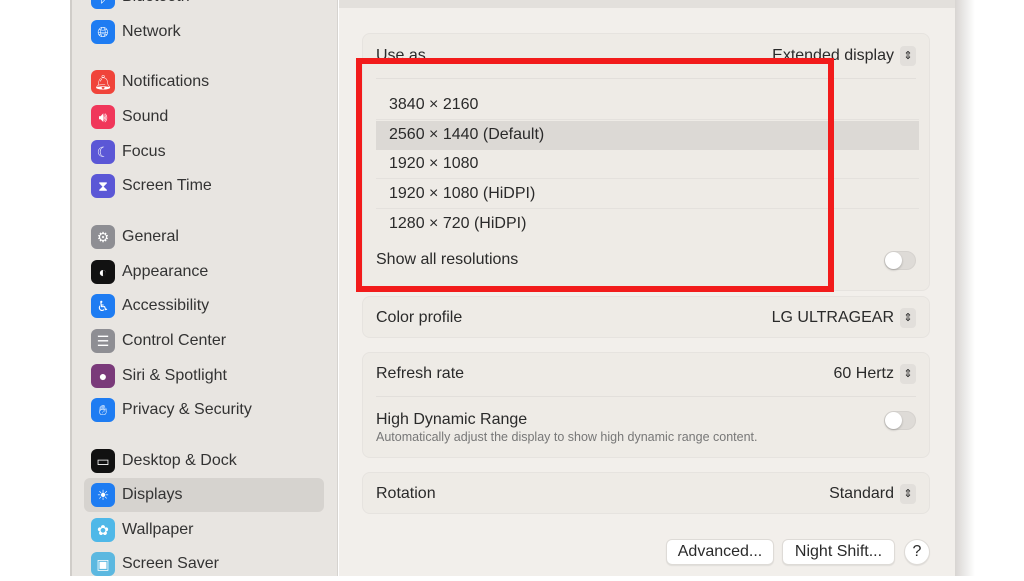 The image size is (1024, 581). Describe the element at coordinates (165, 271) in the screenshot. I see `sidebar-item-label: Appearance` at that location.